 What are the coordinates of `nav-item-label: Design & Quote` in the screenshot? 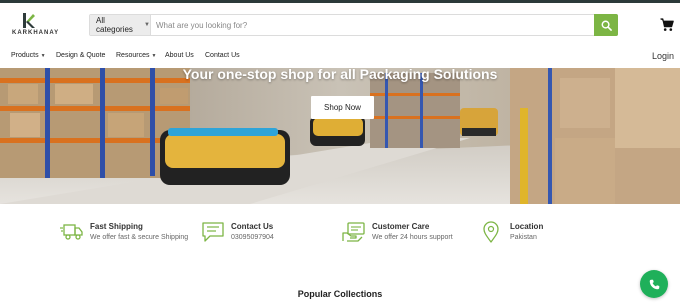 It's located at (81, 55).